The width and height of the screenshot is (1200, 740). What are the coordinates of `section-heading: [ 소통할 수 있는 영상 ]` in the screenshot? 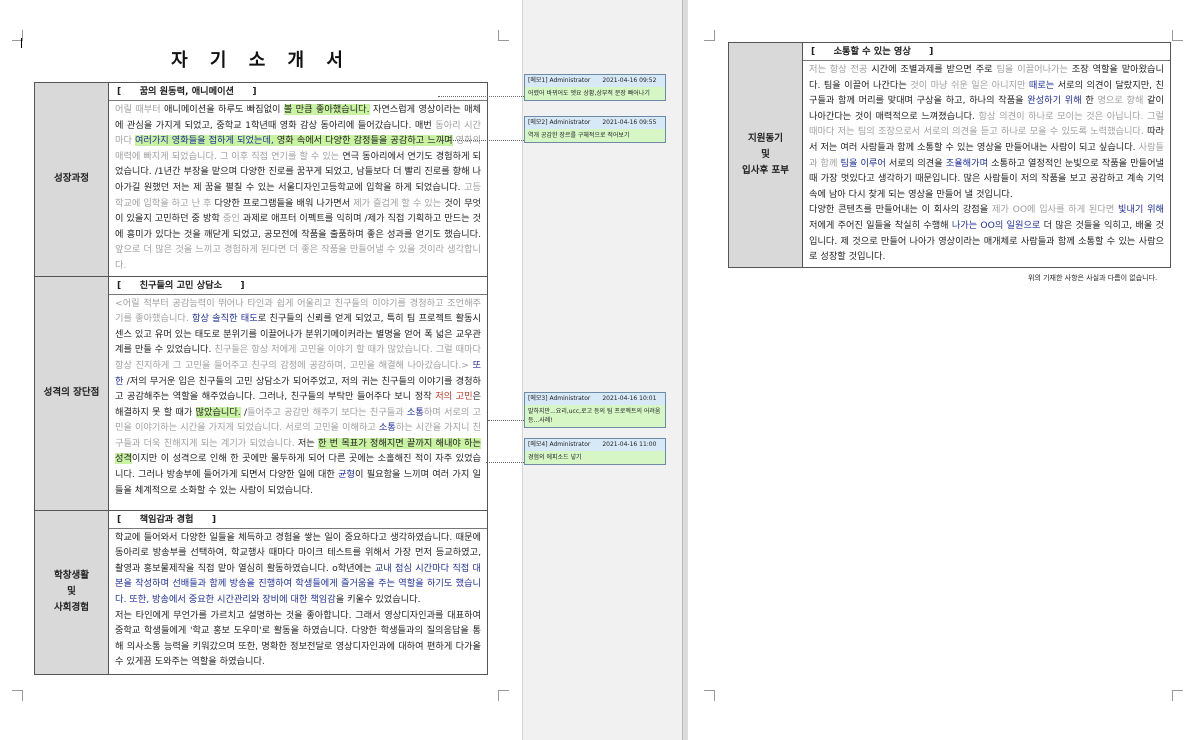 It's located at (986, 52).